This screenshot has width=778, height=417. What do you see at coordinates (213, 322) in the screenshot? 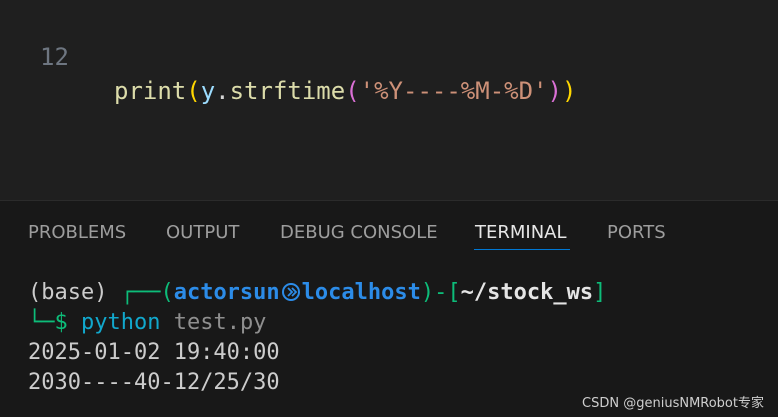
I see `command-argument: test.py` at bounding box center [213, 322].